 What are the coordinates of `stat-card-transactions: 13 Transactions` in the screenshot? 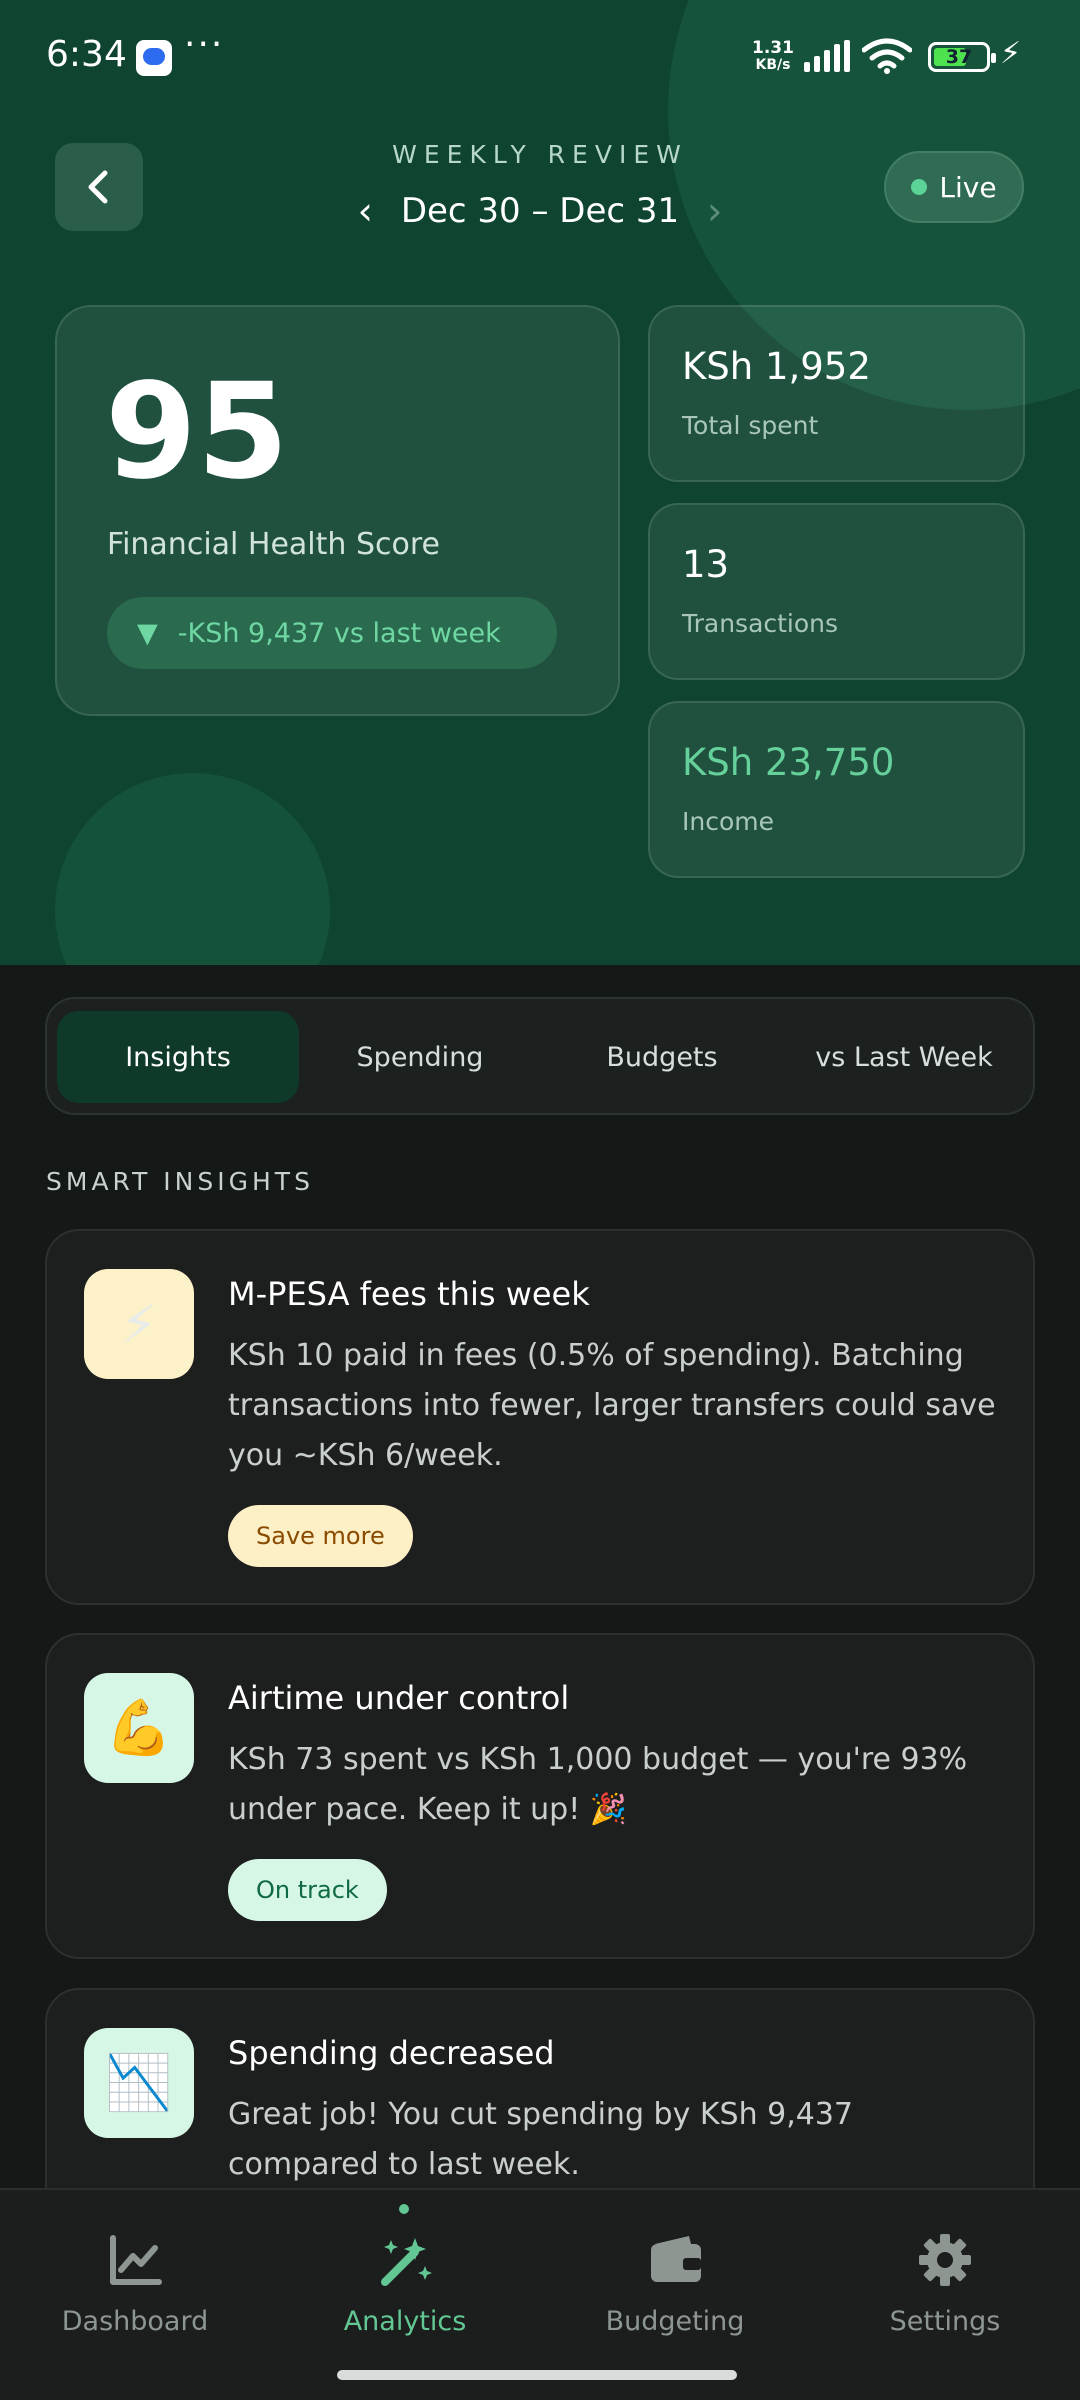 It's located at (836, 591).